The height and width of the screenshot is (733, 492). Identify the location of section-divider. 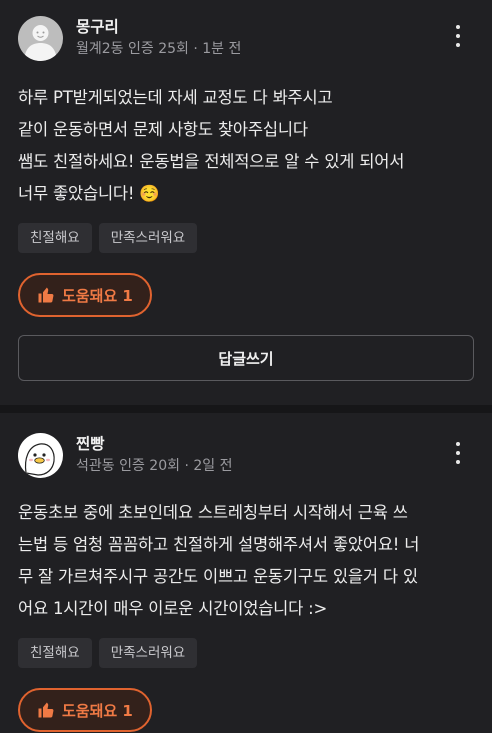
(246, 409).